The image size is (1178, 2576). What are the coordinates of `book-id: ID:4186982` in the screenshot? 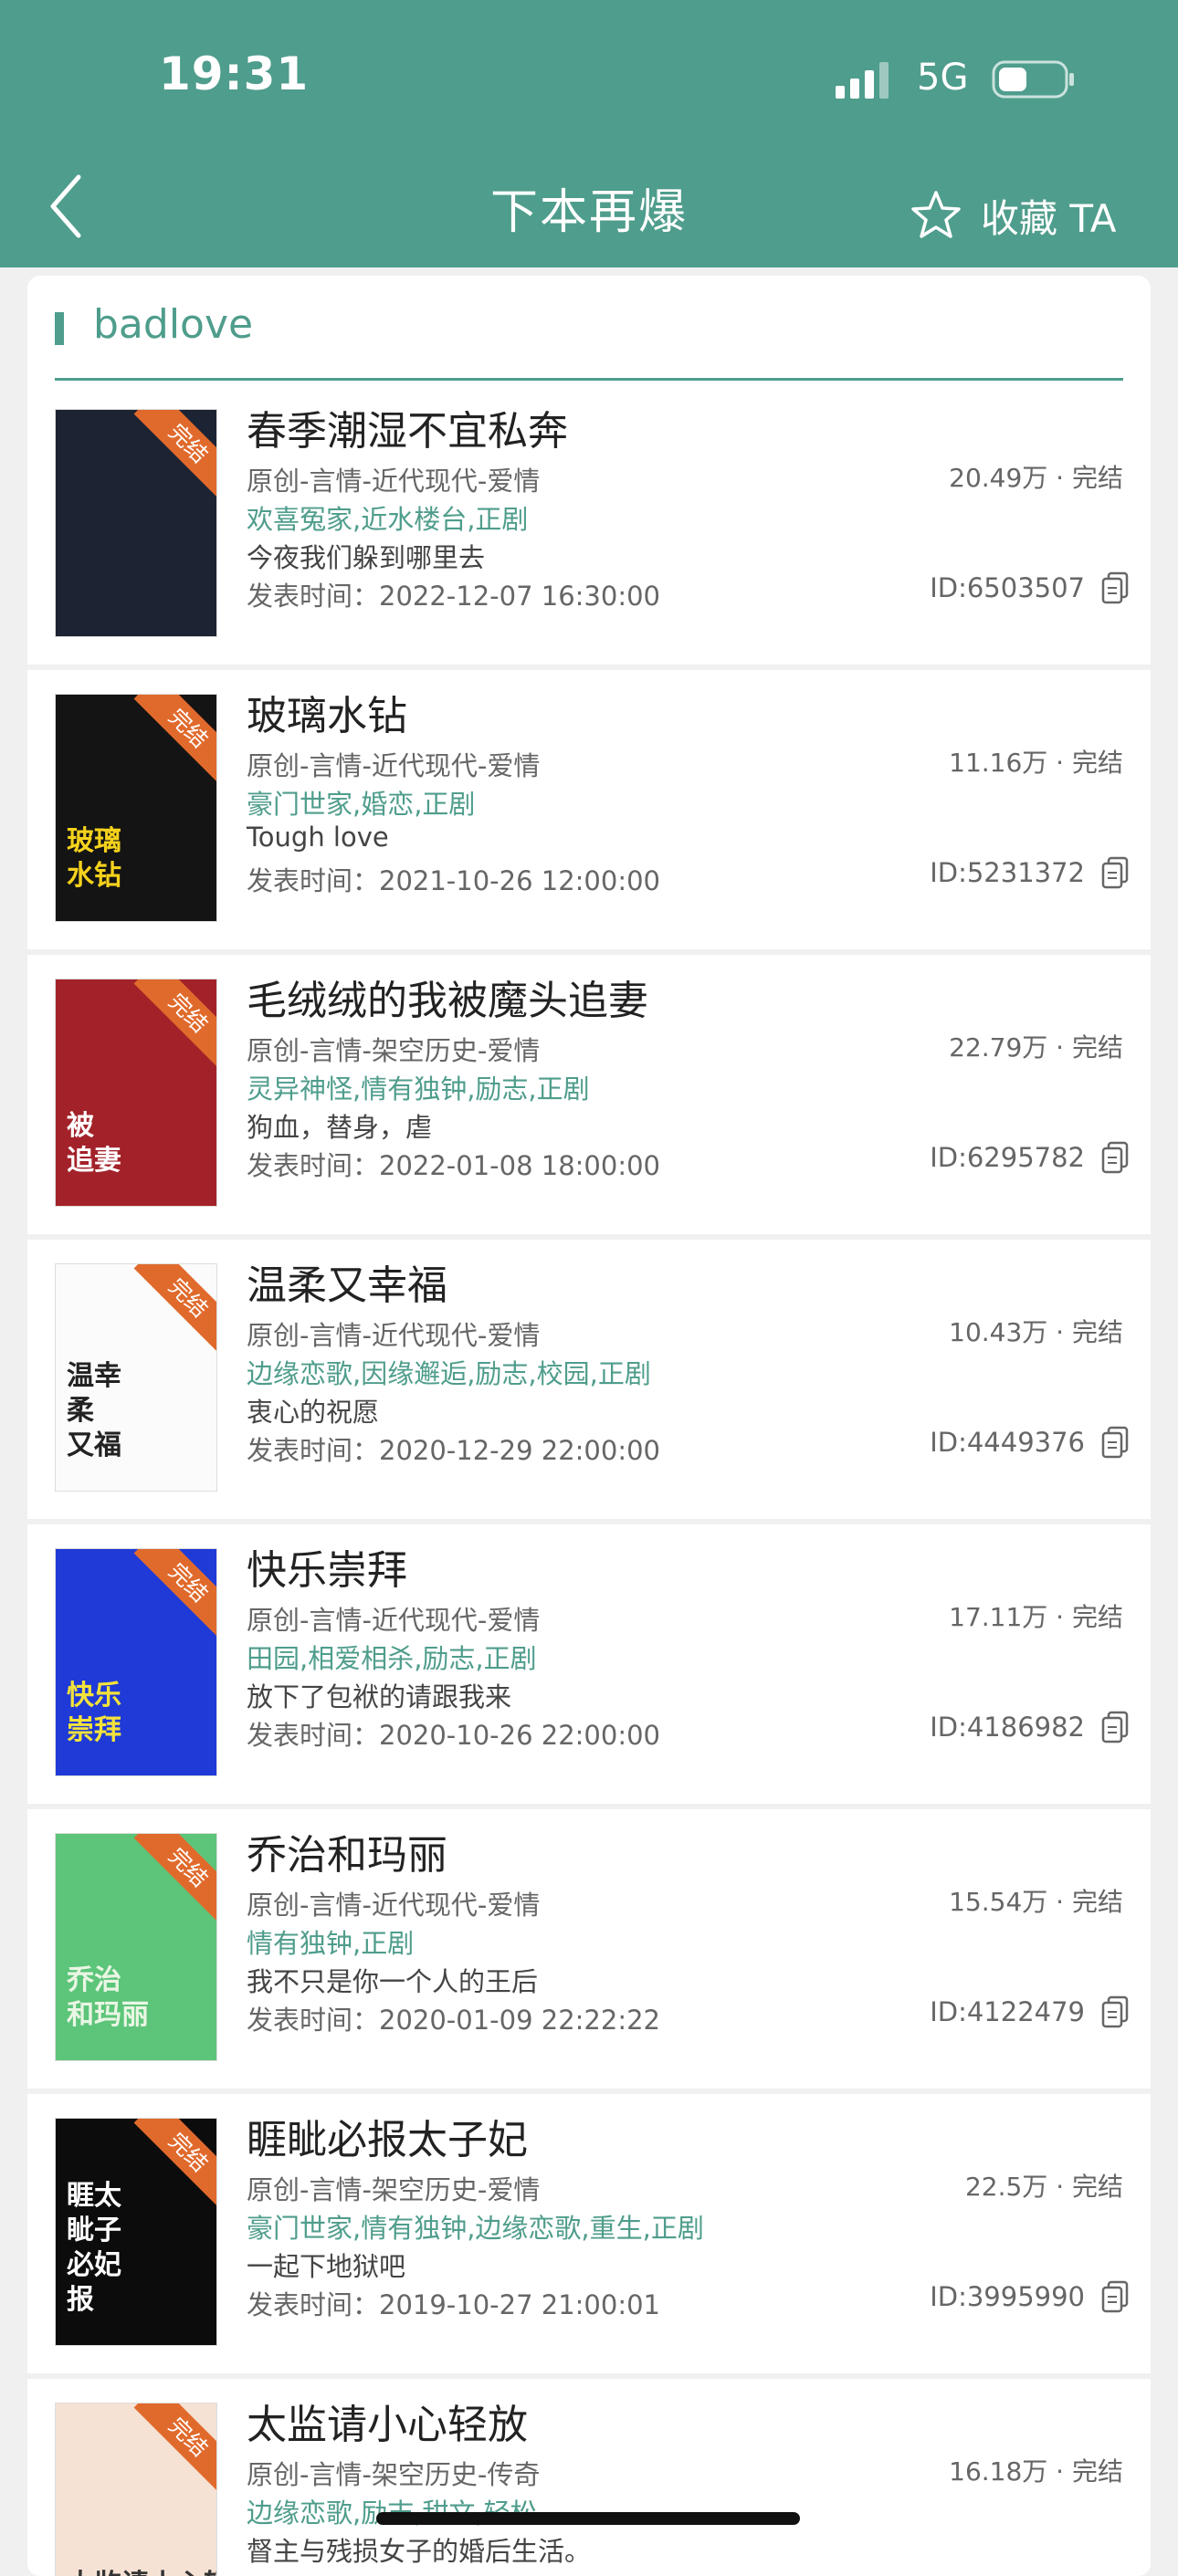 It's located at (1029, 1727).